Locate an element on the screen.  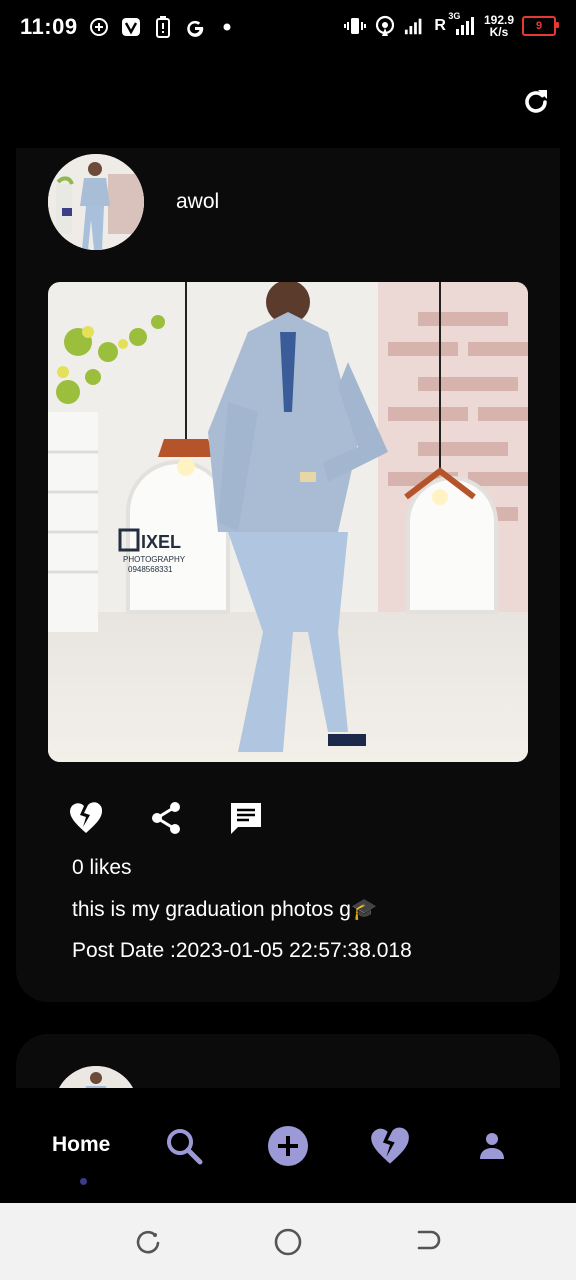
system-nav-bar is located at coordinates (288, 1241).